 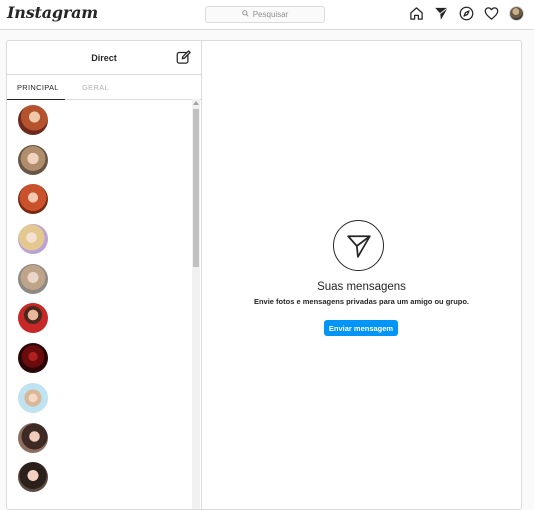 What do you see at coordinates (441, 13) in the screenshot?
I see `direct-icon` at bounding box center [441, 13].